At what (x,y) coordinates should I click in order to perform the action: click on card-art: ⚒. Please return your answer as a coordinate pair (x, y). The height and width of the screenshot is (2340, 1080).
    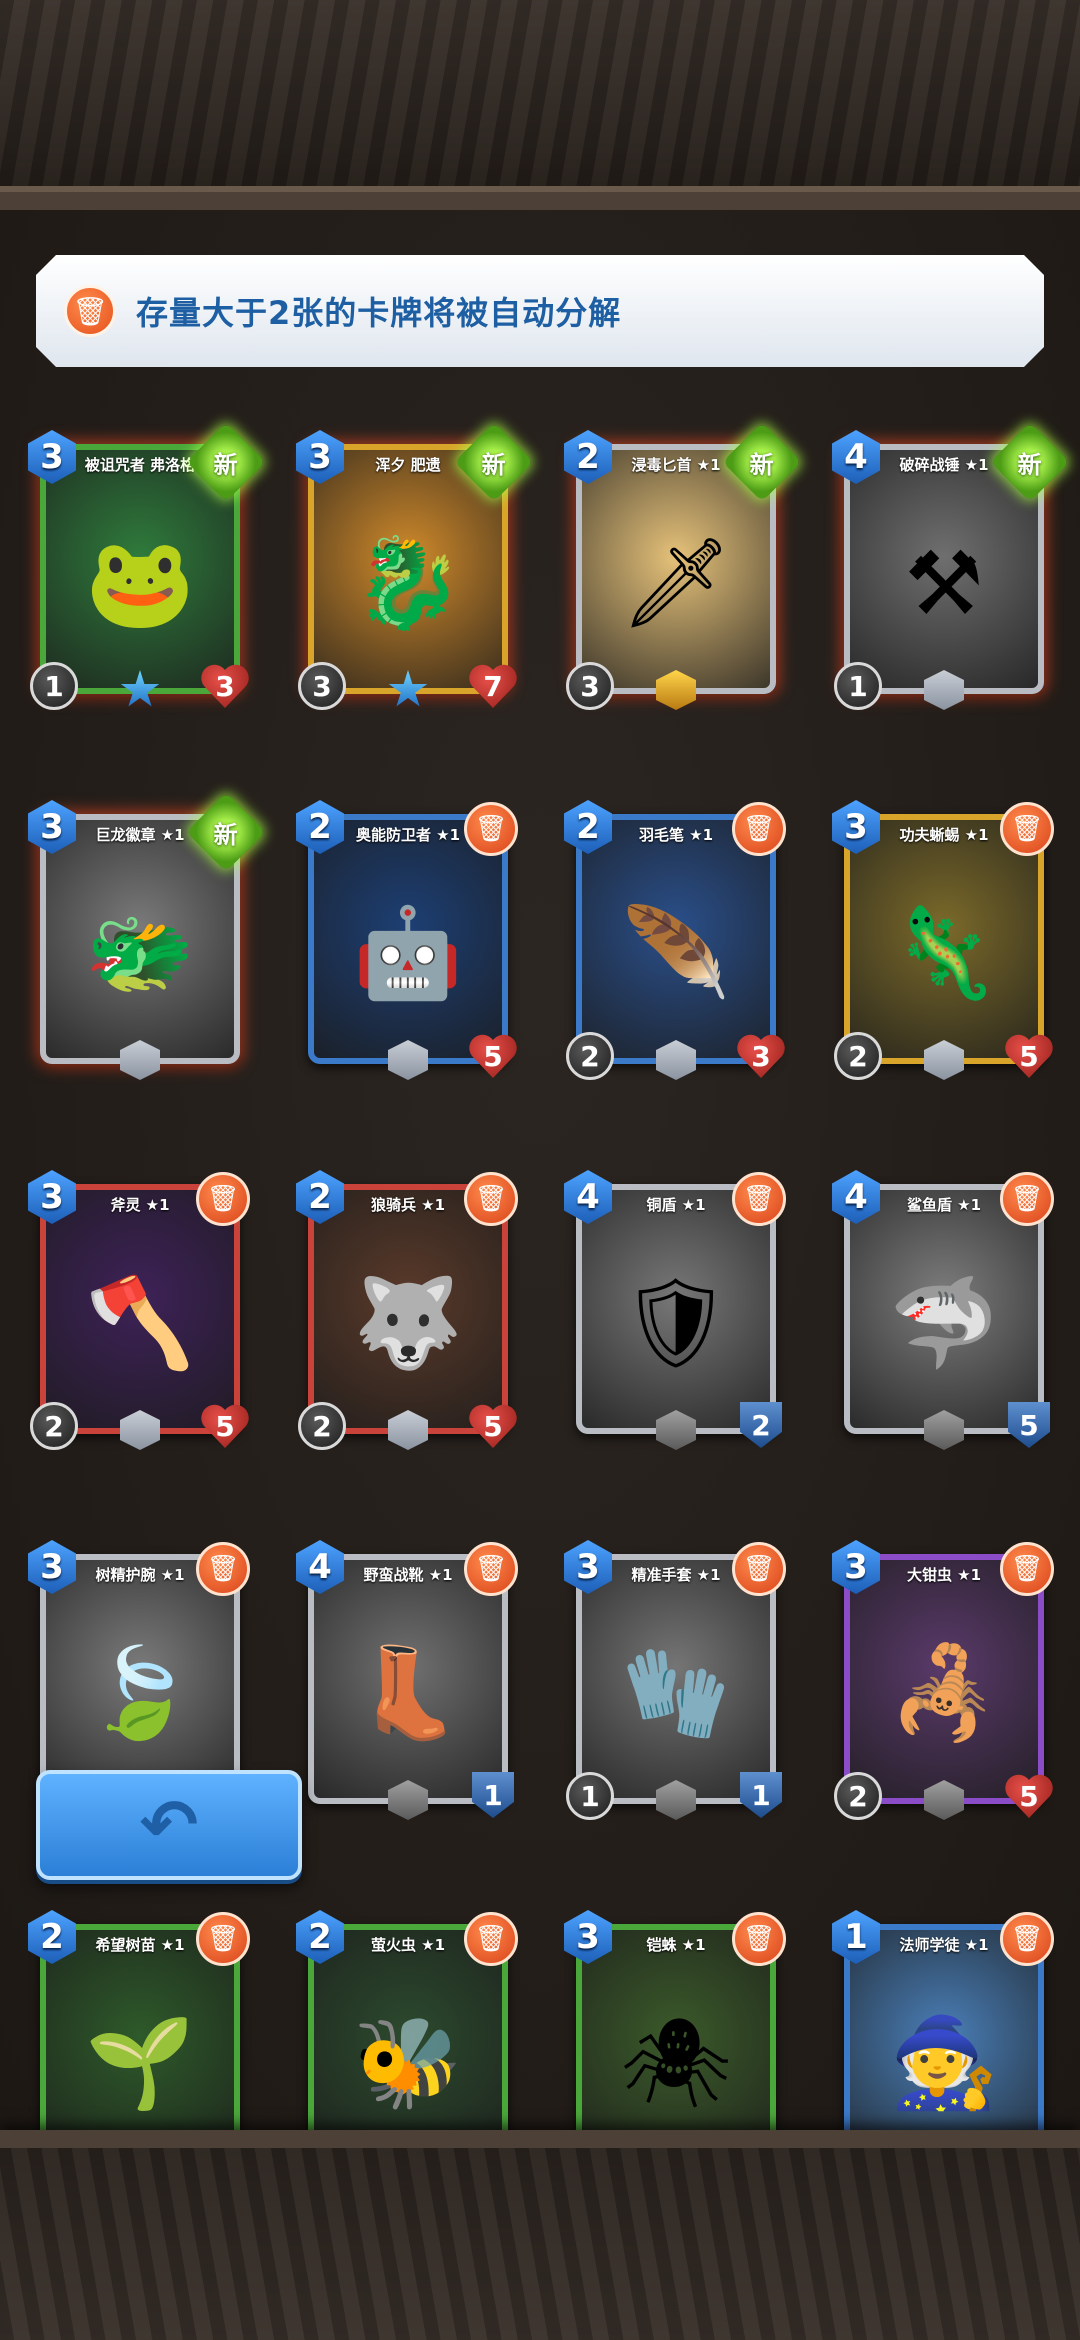
    Looking at the image, I should click on (944, 583).